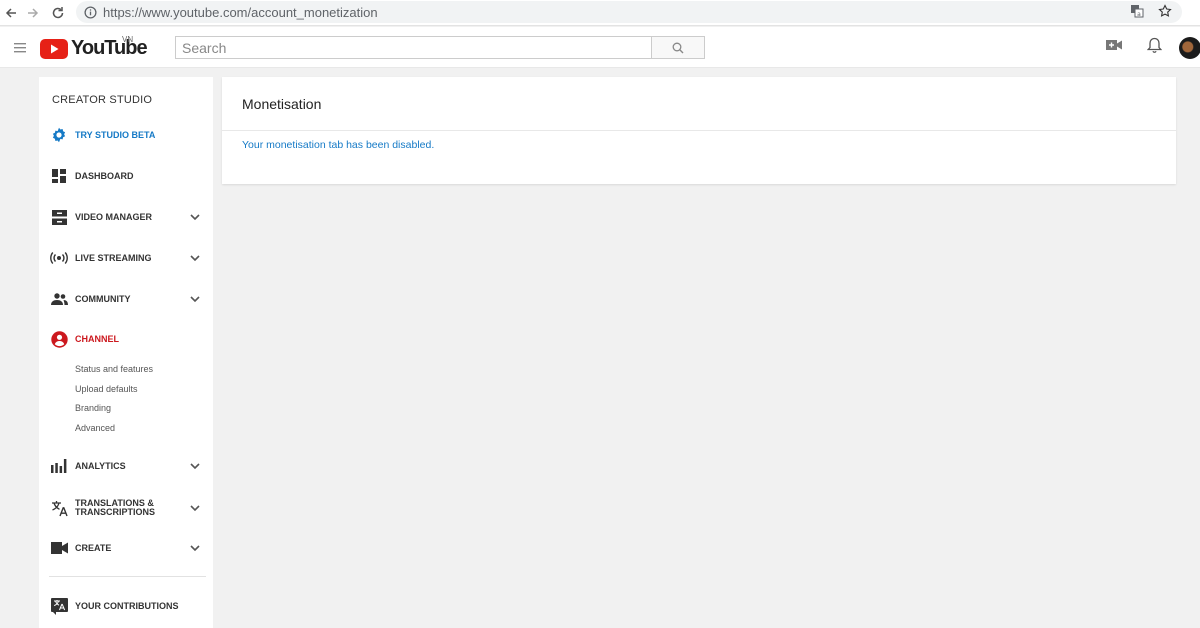 This screenshot has height=628, width=1200. What do you see at coordinates (100, 465) in the screenshot?
I see `sidebar-item-label: ANALYTICS` at bounding box center [100, 465].